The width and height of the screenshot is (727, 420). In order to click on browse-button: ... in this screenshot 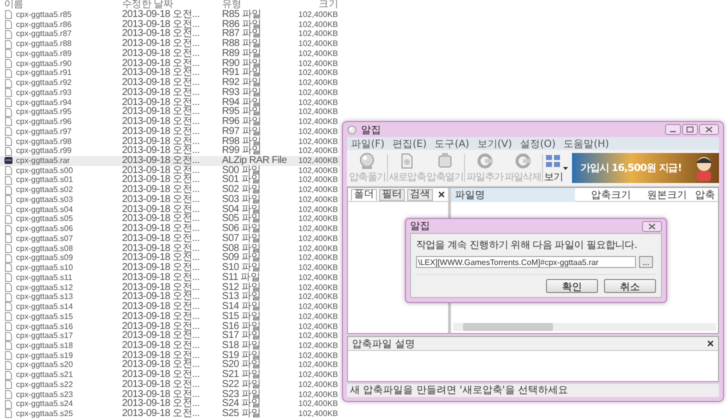, I will do `click(646, 262)`.